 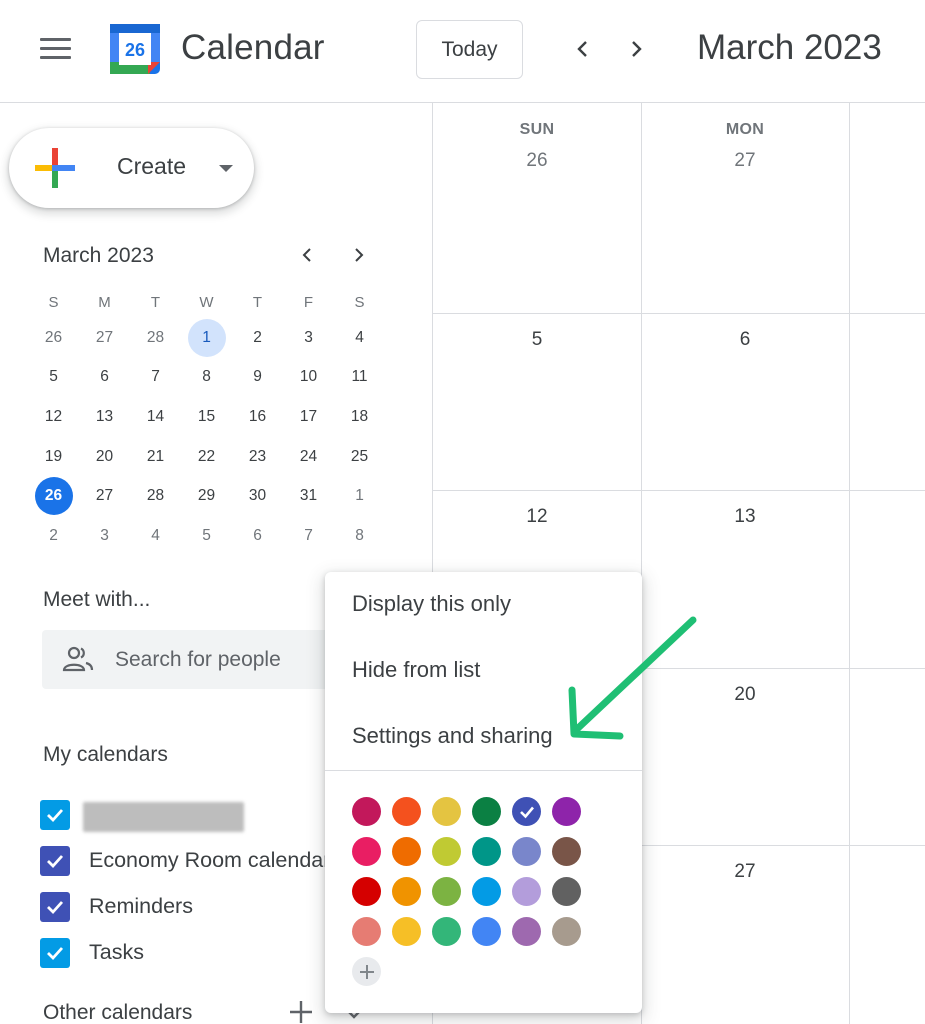 I want to click on mini-calendar-next-button, so click(x=358, y=255).